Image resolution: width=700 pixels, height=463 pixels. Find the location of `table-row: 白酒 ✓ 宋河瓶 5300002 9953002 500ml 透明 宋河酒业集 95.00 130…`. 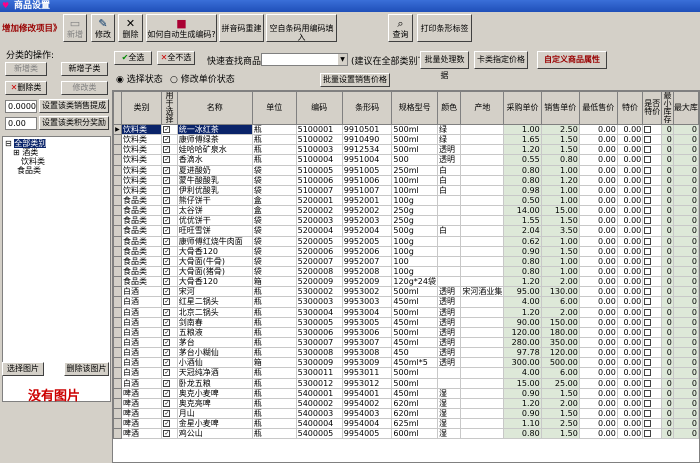

table-row: 白酒 ✓ 宋河瓶 5300002 9953002 500ml 透明 宋河酒业集 95.00 130… is located at coordinates (406, 292).